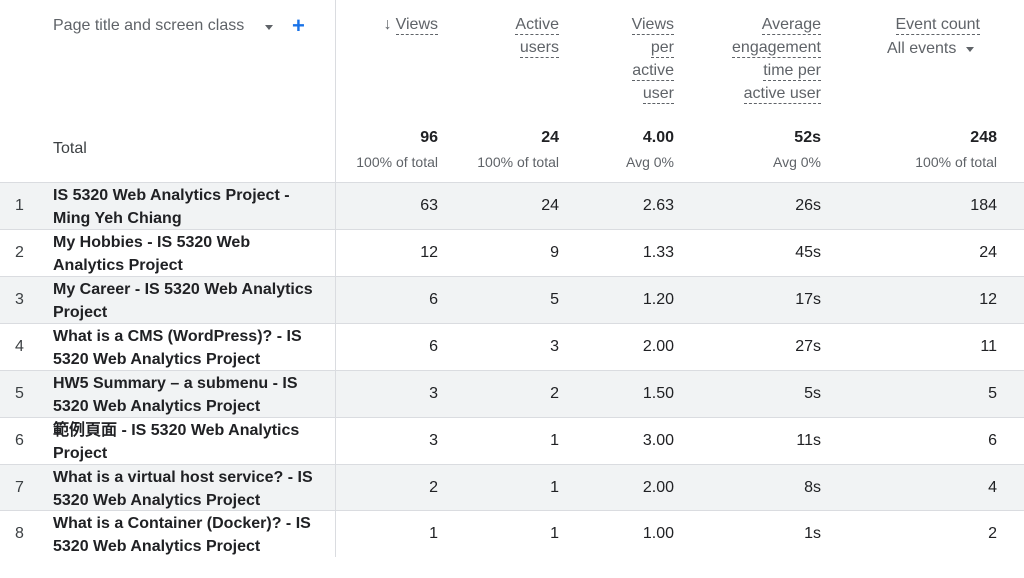 This screenshot has height=578, width=1024. Describe the element at coordinates (539, 48) in the screenshot. I see `col-header-active-users-line2: users` at that location.